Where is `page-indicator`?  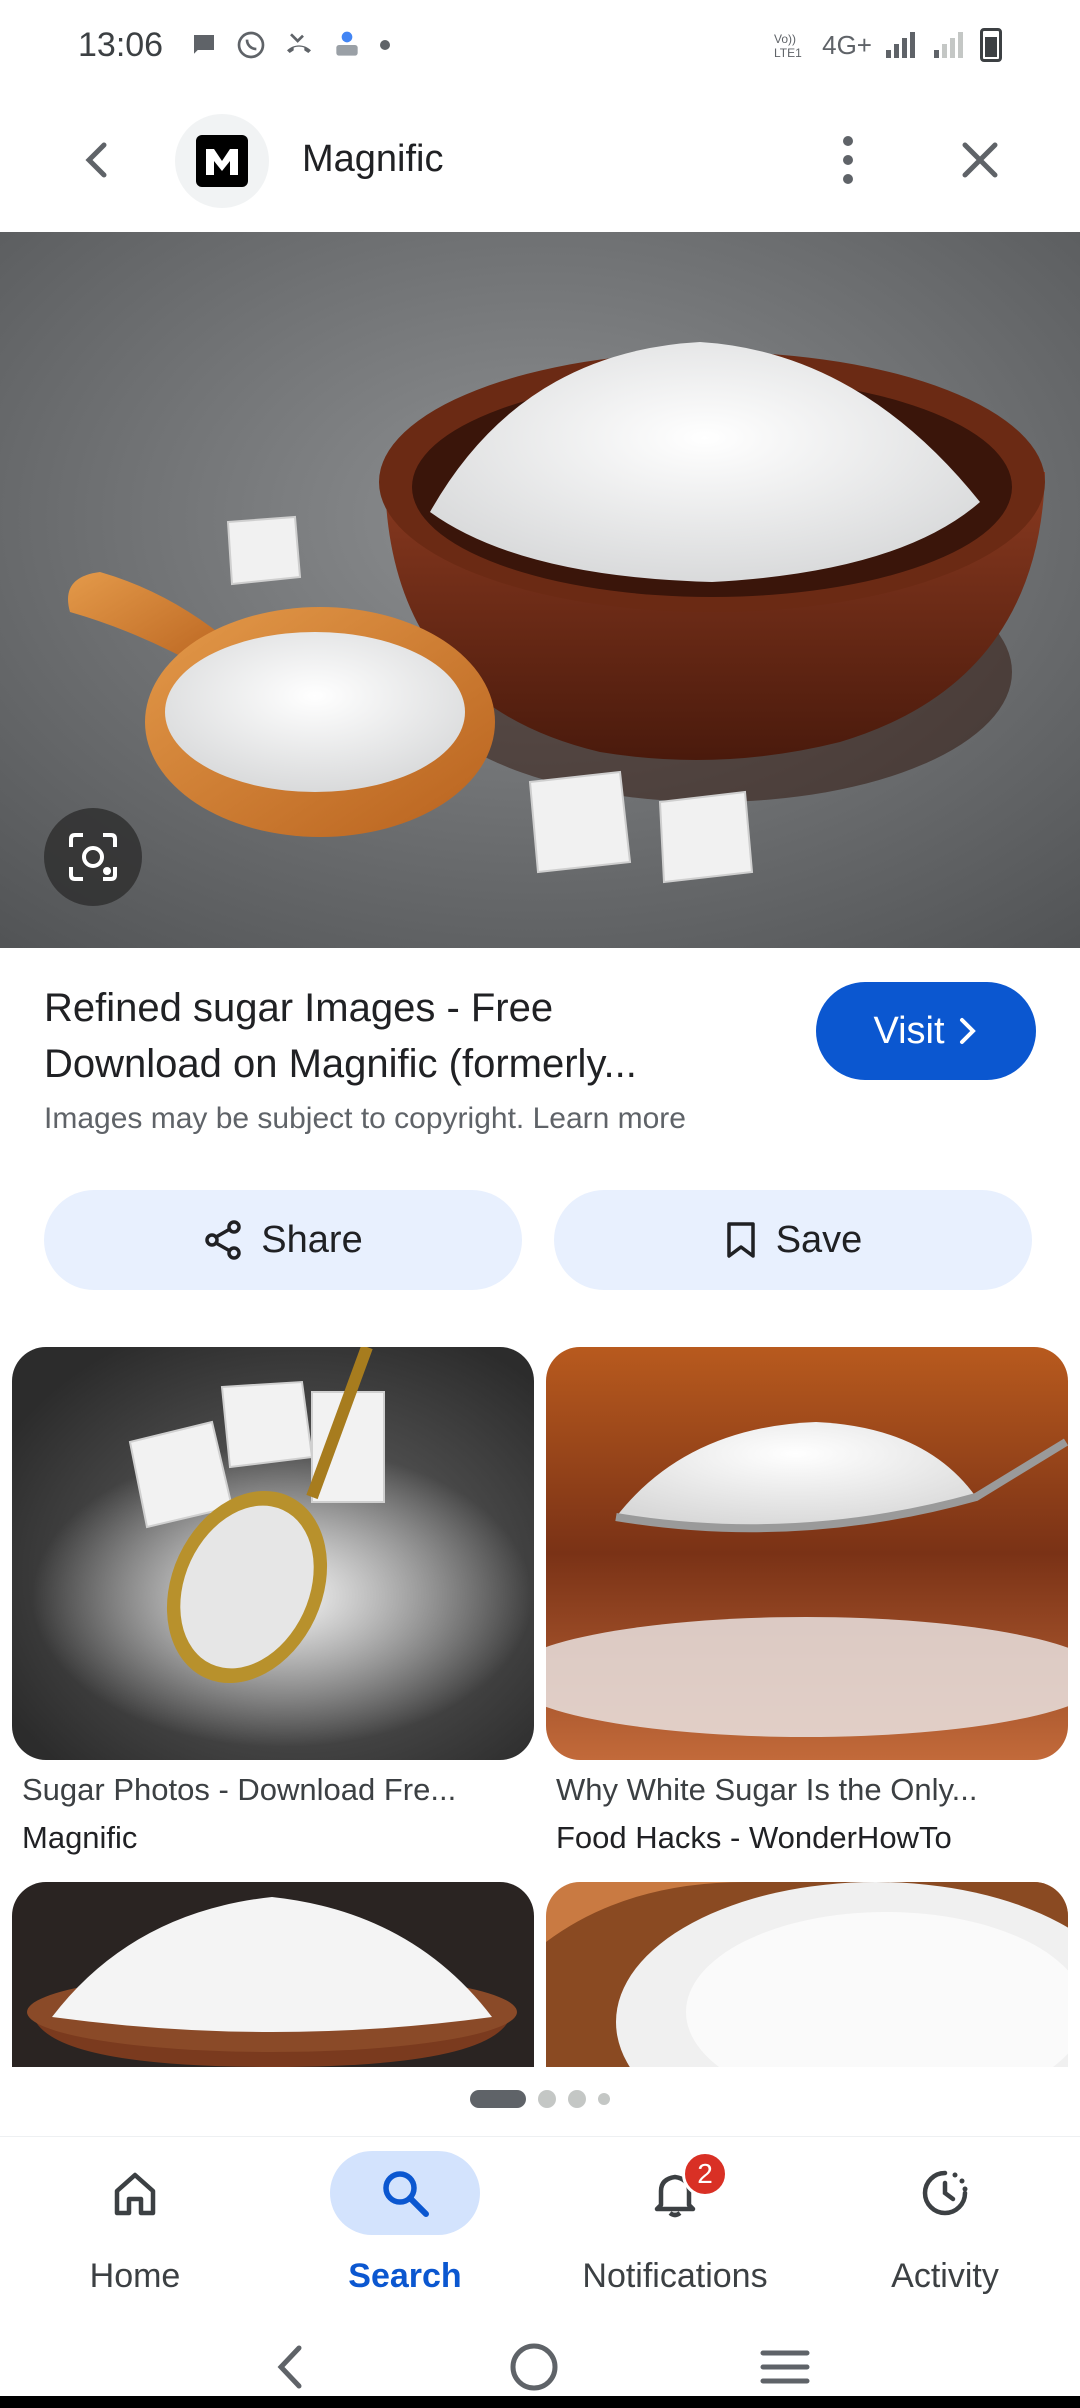 page-indicator is located at coordinates (540, 2099).